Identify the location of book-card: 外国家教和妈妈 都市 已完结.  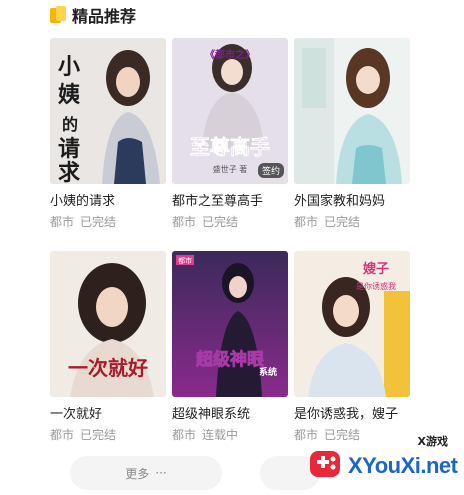
(352, 133).